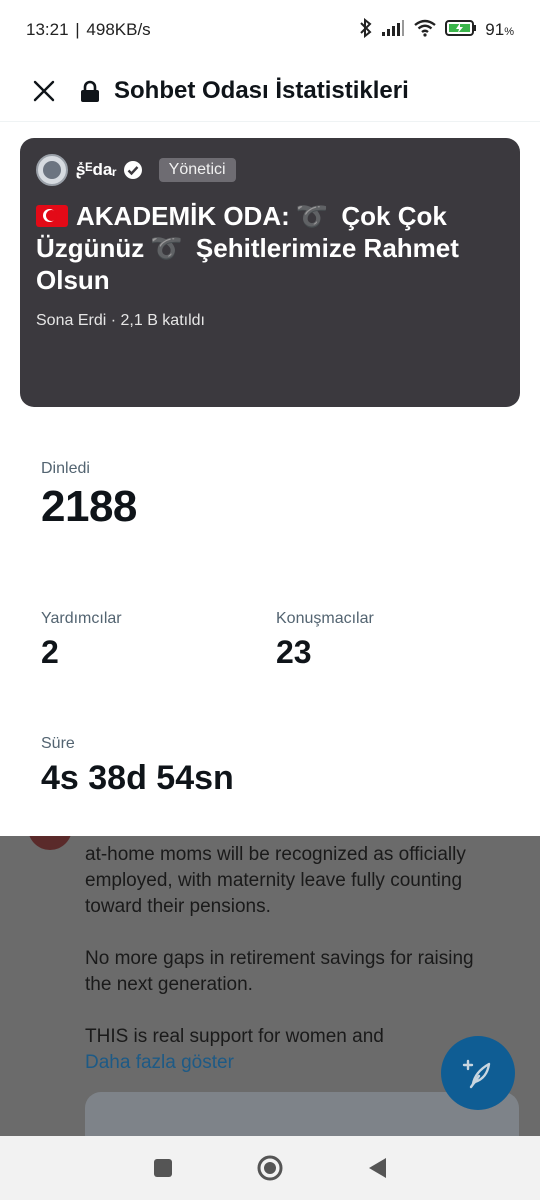 Image resolution: width=540 pixels, height=1200 pixels. Describe the element at coordinates (366, 30) in the screenshot. I see `bluetooth-icon` at that location.